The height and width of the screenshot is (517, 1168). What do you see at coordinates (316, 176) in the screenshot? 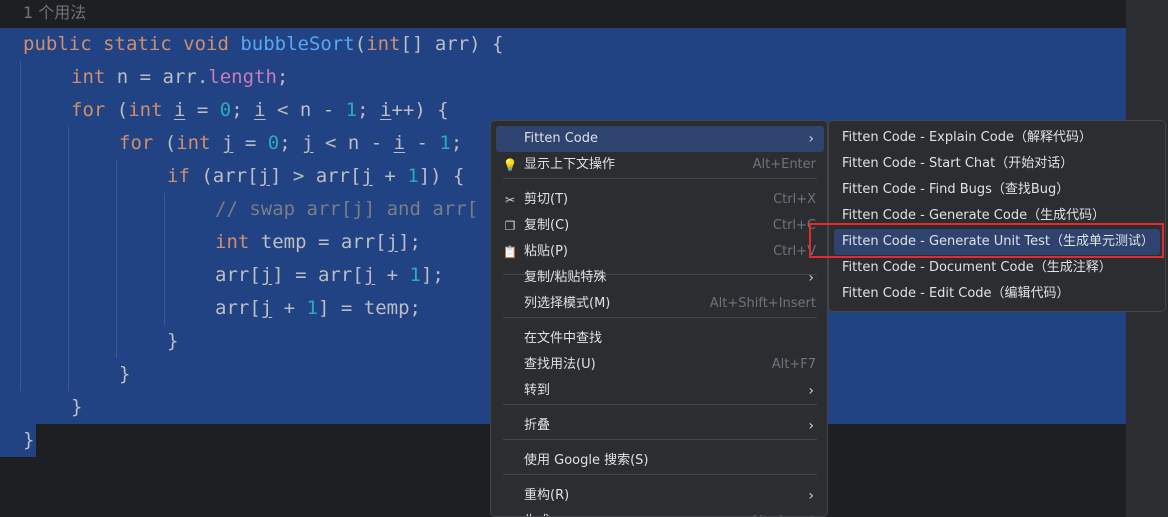
I see `code-line: if (arr[j] > arr[j + 1]) {` at bounding box center [316, 176].